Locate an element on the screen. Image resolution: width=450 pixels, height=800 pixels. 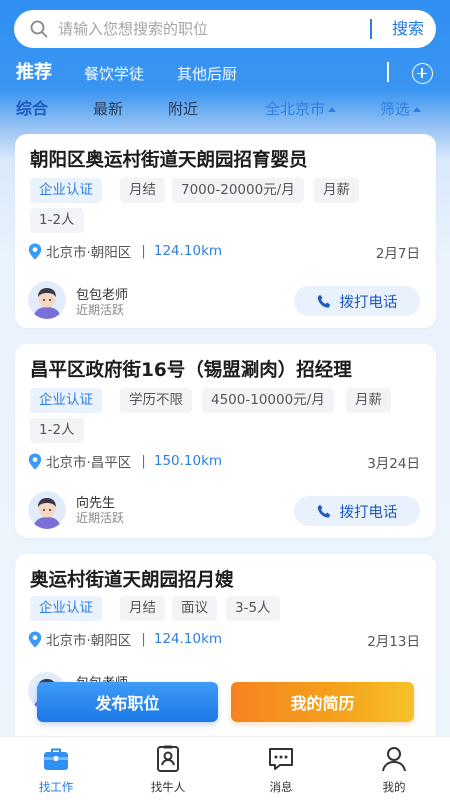
filter-nearby: 附近 is located at coordinates (183, 109).